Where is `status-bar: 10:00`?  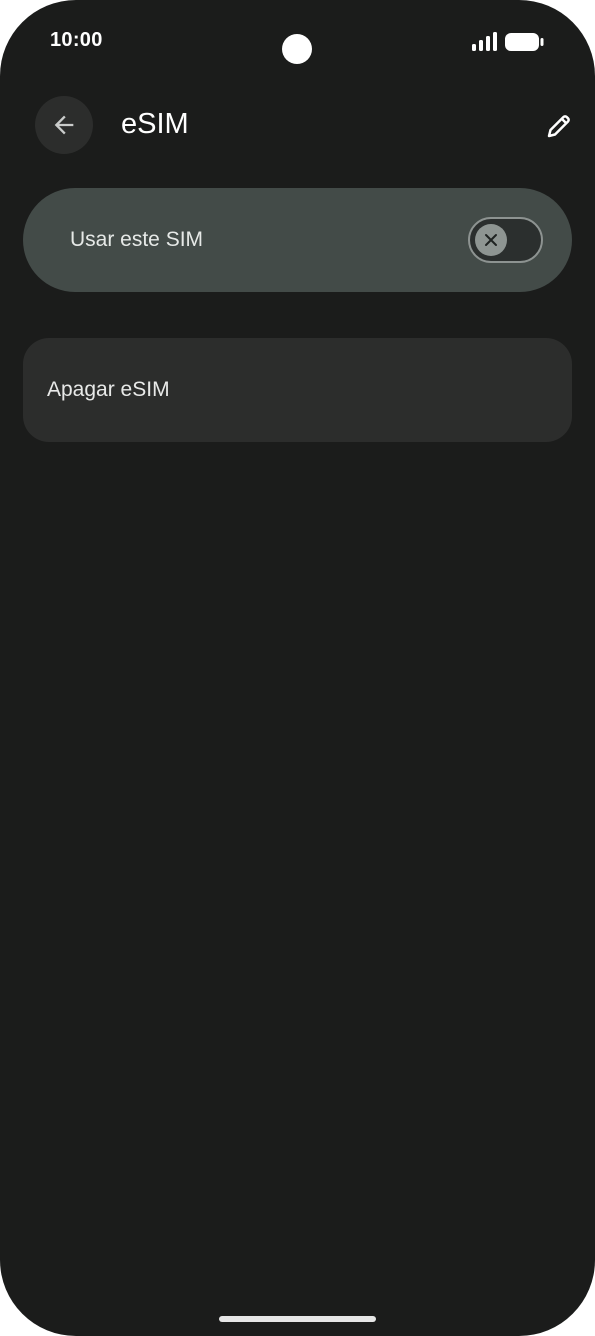
status-bar: 10:00 is located at coordinates (297, 45).